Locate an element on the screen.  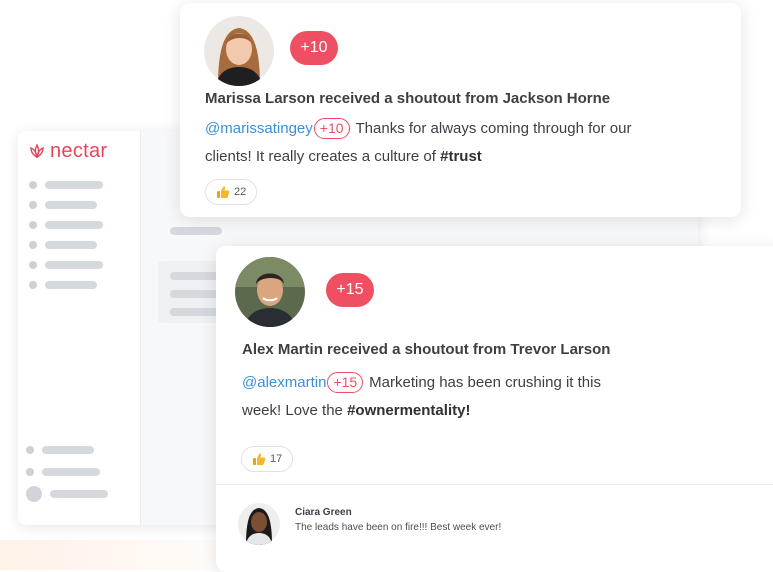
nectar-logo: nectar is located at coordinates (67, 151).